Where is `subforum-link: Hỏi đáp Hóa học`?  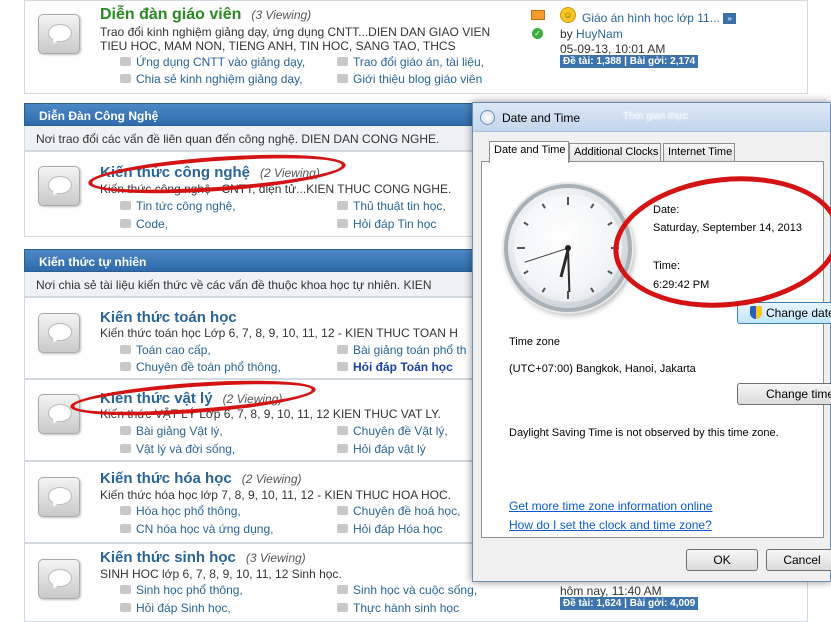
subforum-link: Hỏi đáp Hóa học is located at coordinates (389, 529).